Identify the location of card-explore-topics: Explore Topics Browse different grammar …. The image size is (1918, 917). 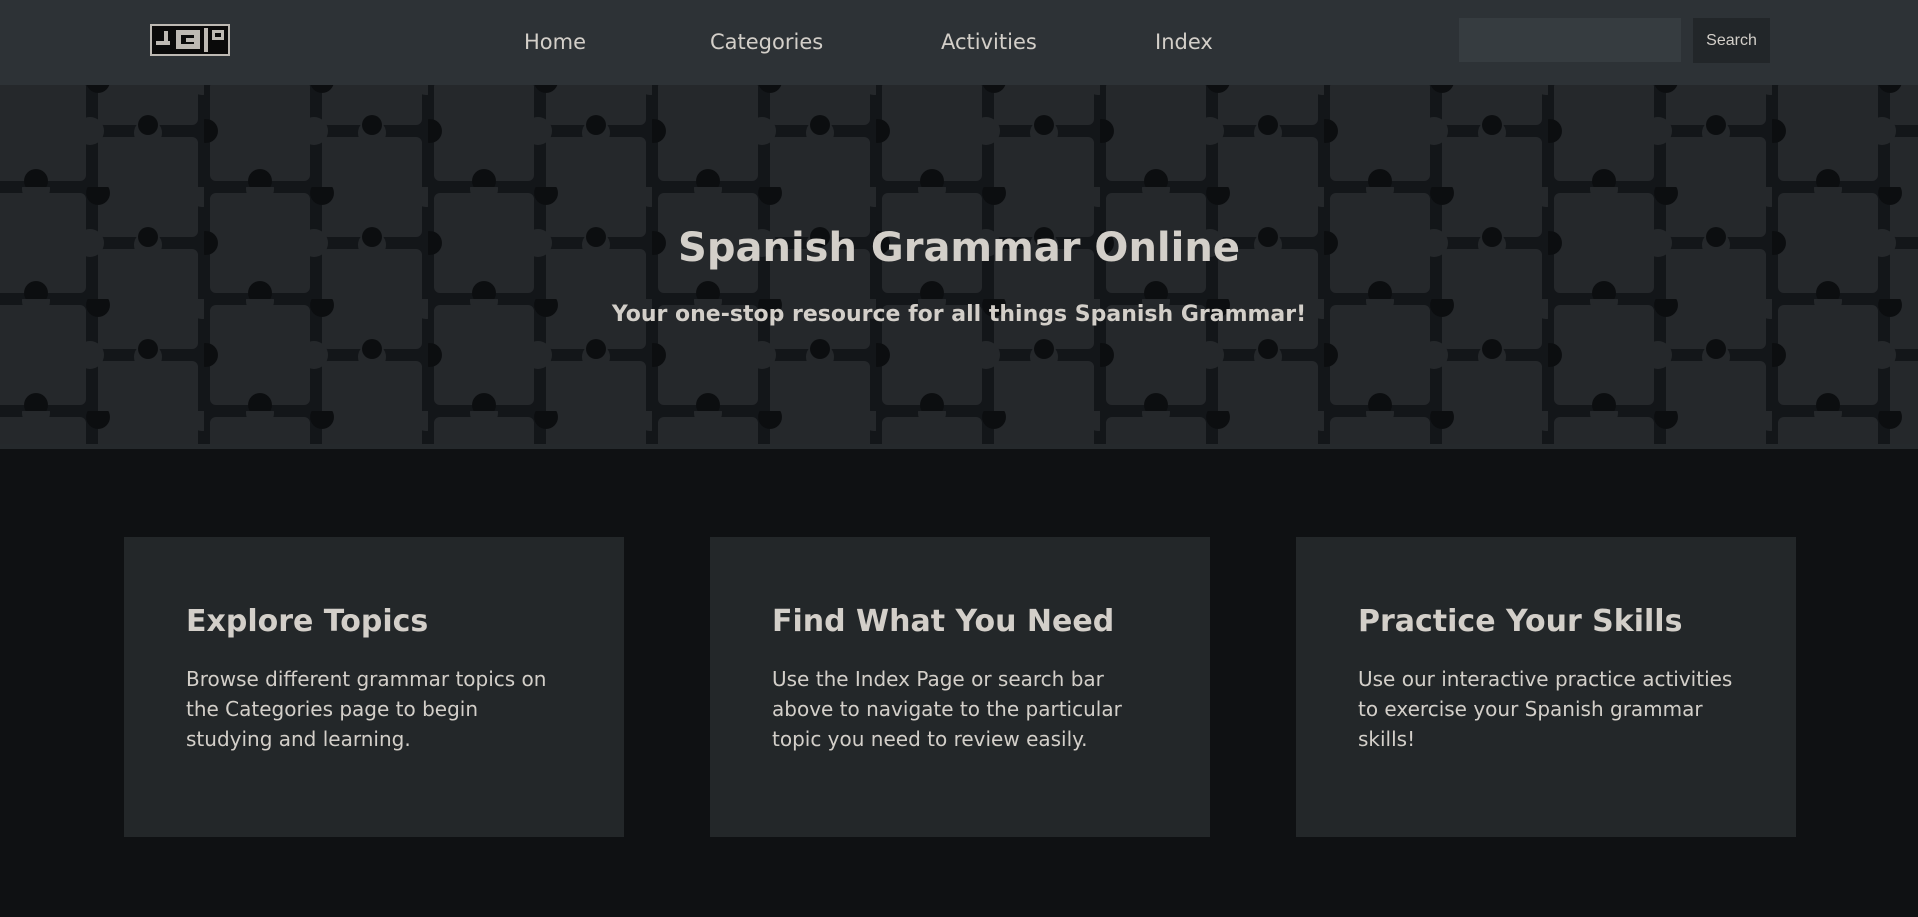
(374, 687).